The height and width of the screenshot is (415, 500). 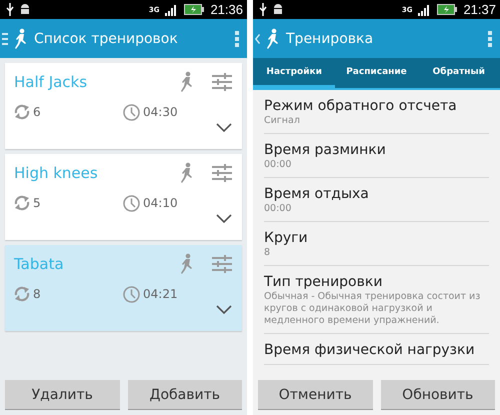 What do you see at coordinates (330, 38) in the screenshot?
I see `screen-title: Тренировка` at bounding box center [330, 38].